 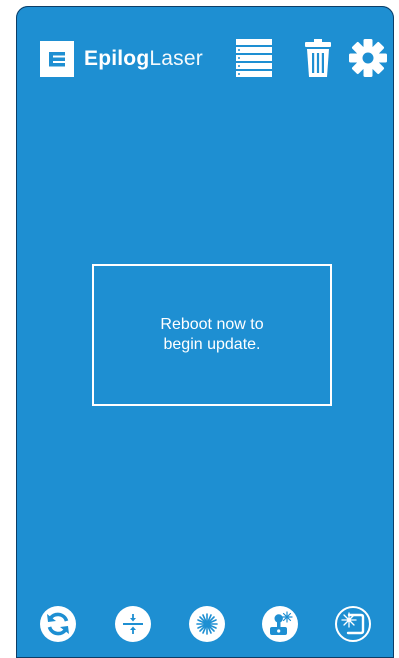 I want to click on queue-list-icon, so click(x=254, y=58).